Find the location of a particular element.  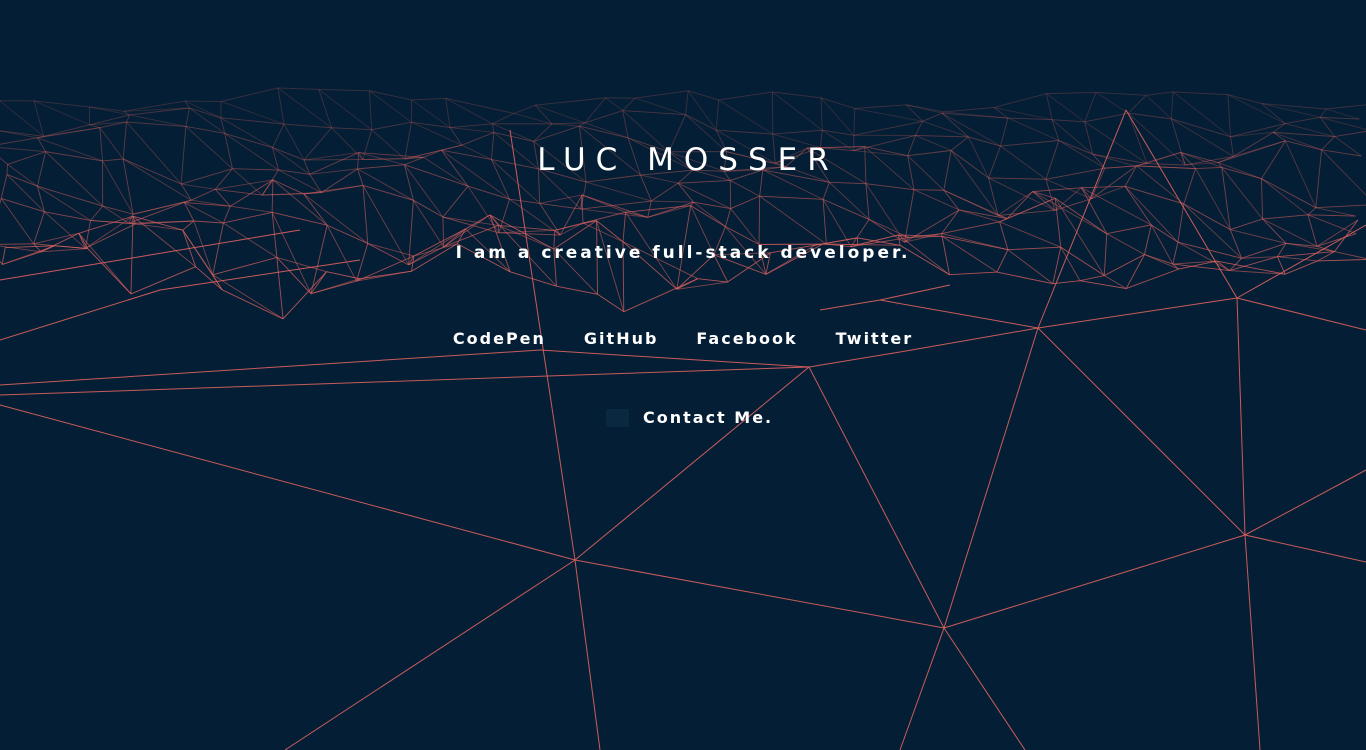

facebook-link: Facebook is located at coordinates (746, 338).